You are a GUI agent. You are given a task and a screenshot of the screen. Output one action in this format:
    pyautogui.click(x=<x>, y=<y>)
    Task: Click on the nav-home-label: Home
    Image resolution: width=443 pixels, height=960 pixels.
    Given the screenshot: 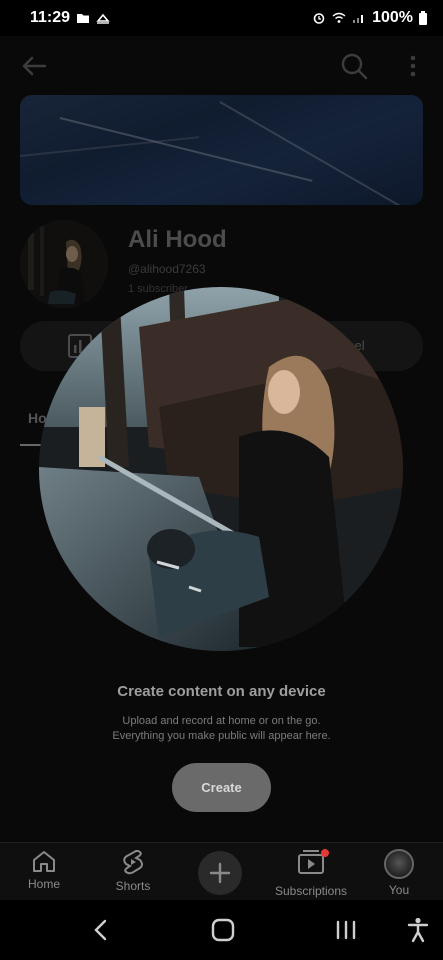 What is the action you would take?
    pyautogui.click(x=43, y=884)
    